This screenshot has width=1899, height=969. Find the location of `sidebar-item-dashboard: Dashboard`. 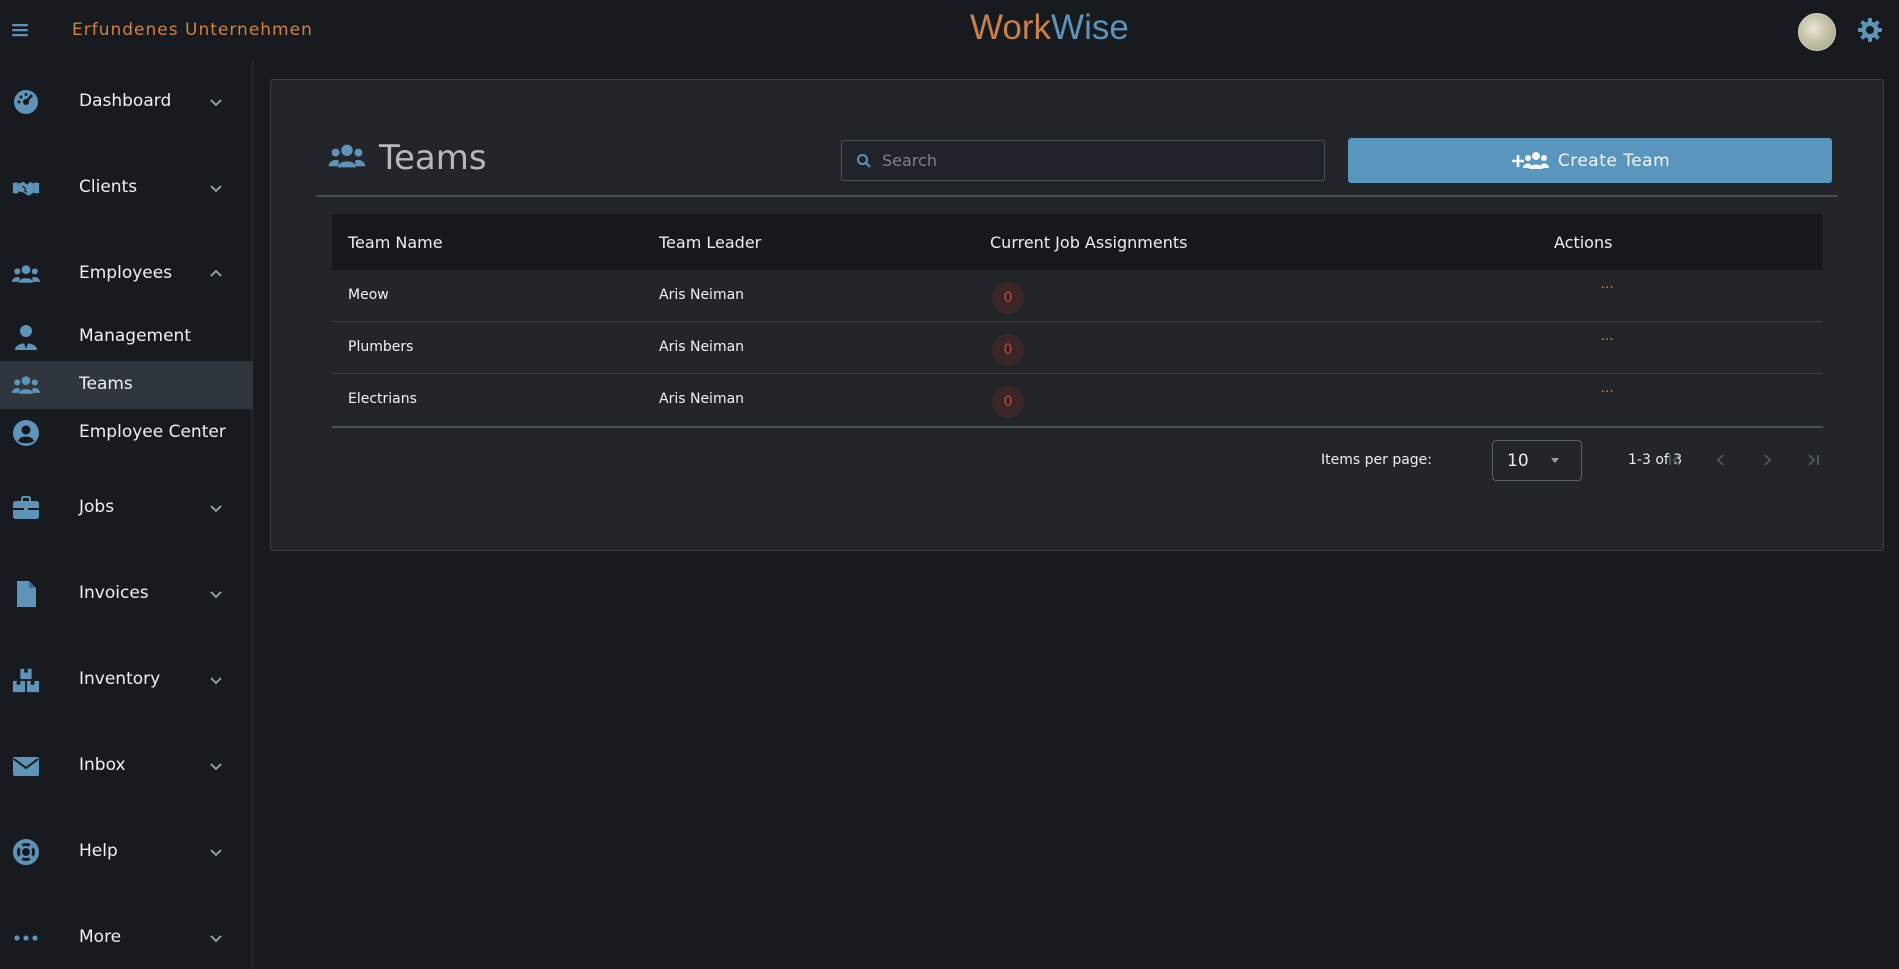

sidebar-item-dashboard: Dashboard is located at coordinates (126, 102).